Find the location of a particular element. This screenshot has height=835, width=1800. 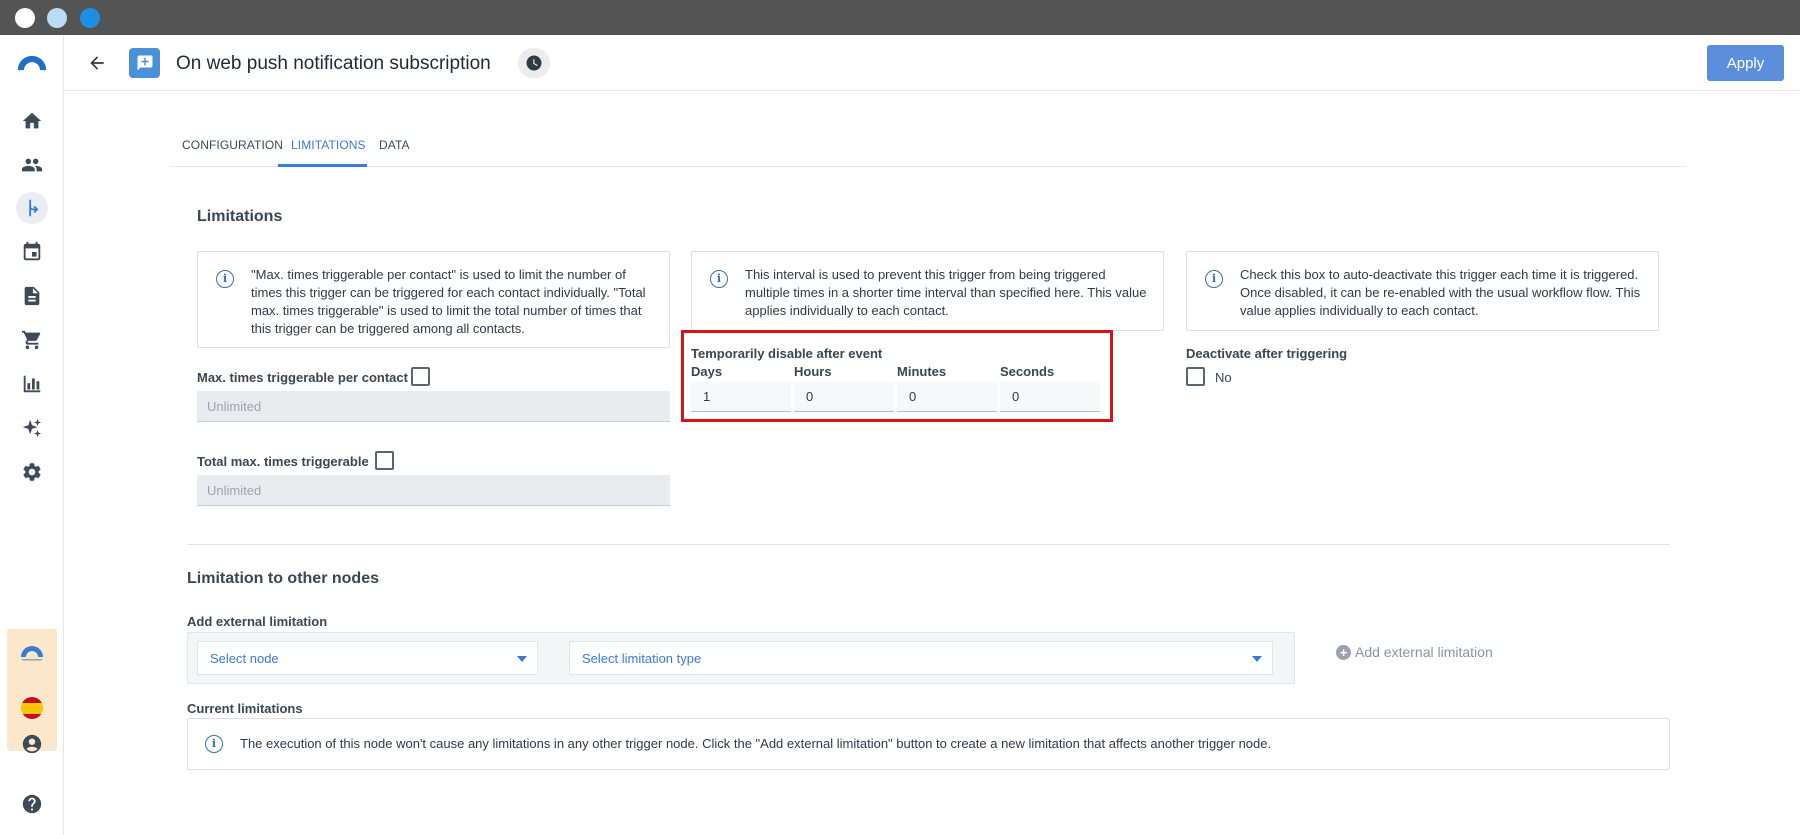

max-per-contact-label: Max. times triggerable per contact is located at coordinates (302, 377).